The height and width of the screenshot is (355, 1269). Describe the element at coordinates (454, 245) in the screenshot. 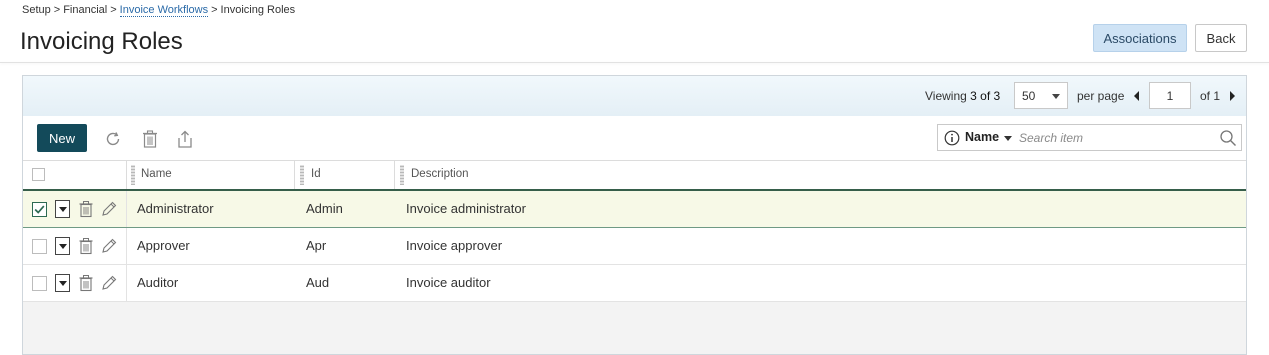

I see `cell-description: Invoice approver` at that location.